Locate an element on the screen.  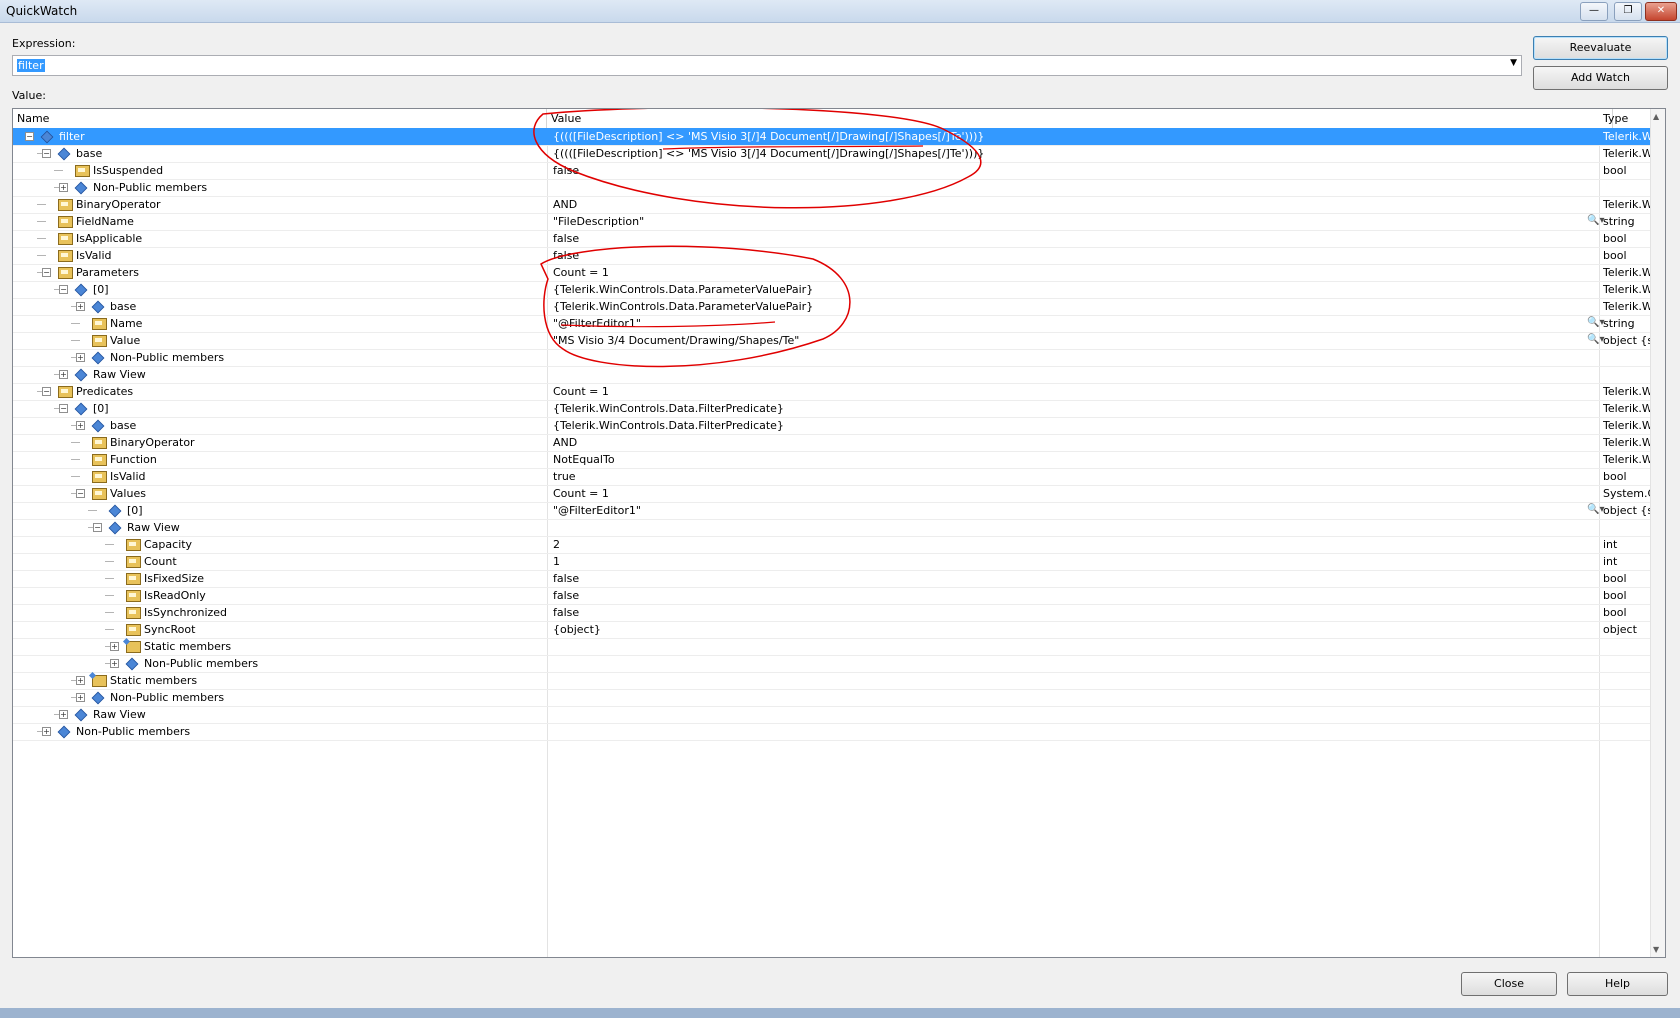
table-row: FieldName "FileDescription" 🔍▾ string is located at coordinates (831, 222).